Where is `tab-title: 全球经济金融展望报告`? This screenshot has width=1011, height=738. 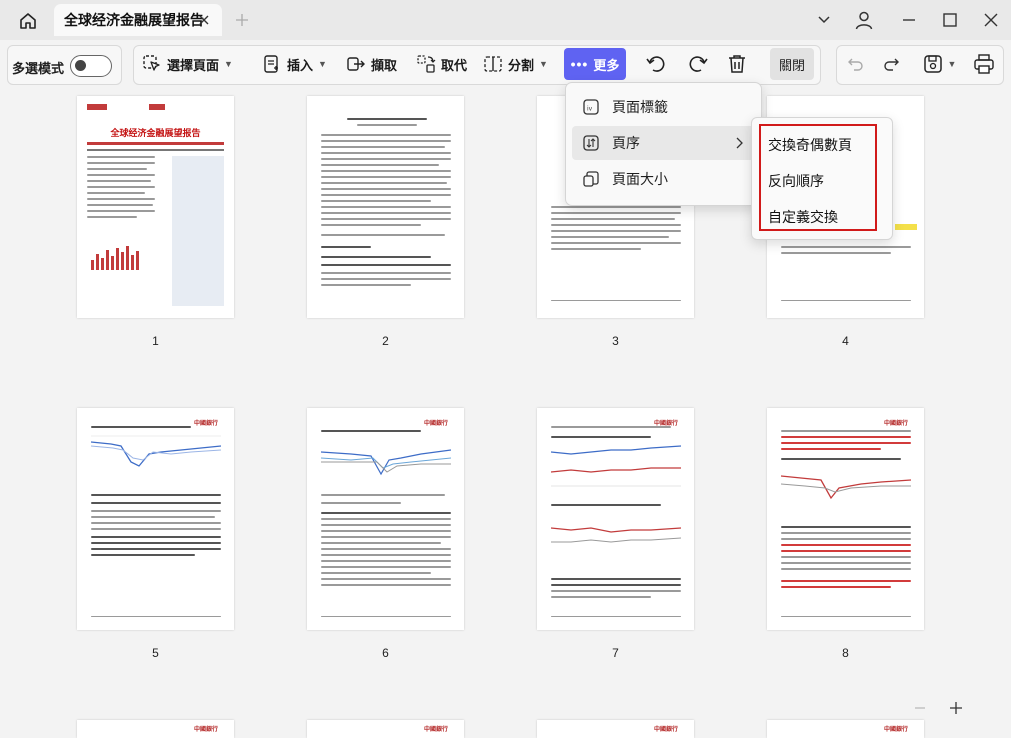
tab-title: 全球经济金融展望报告 is located at coordinates (134, 20).